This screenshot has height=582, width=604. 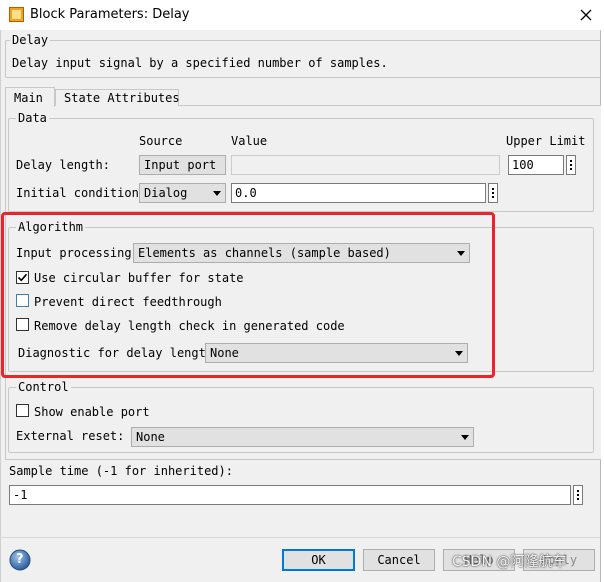 I want to click on tab-state-attributes: State Attributes, so click(x=117, y=97).